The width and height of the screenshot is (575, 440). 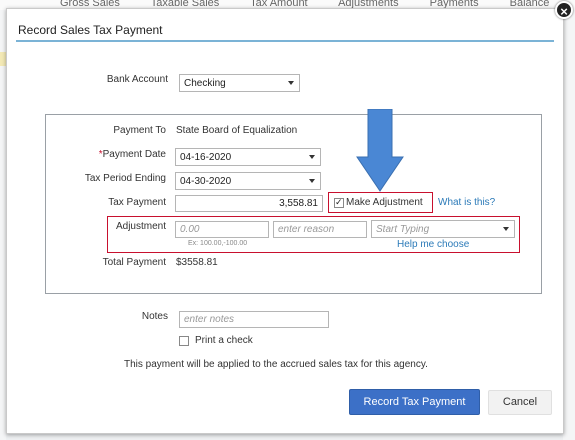 I want to click on tax-payment-input: 3,558.81, so click(x=249, y=203).